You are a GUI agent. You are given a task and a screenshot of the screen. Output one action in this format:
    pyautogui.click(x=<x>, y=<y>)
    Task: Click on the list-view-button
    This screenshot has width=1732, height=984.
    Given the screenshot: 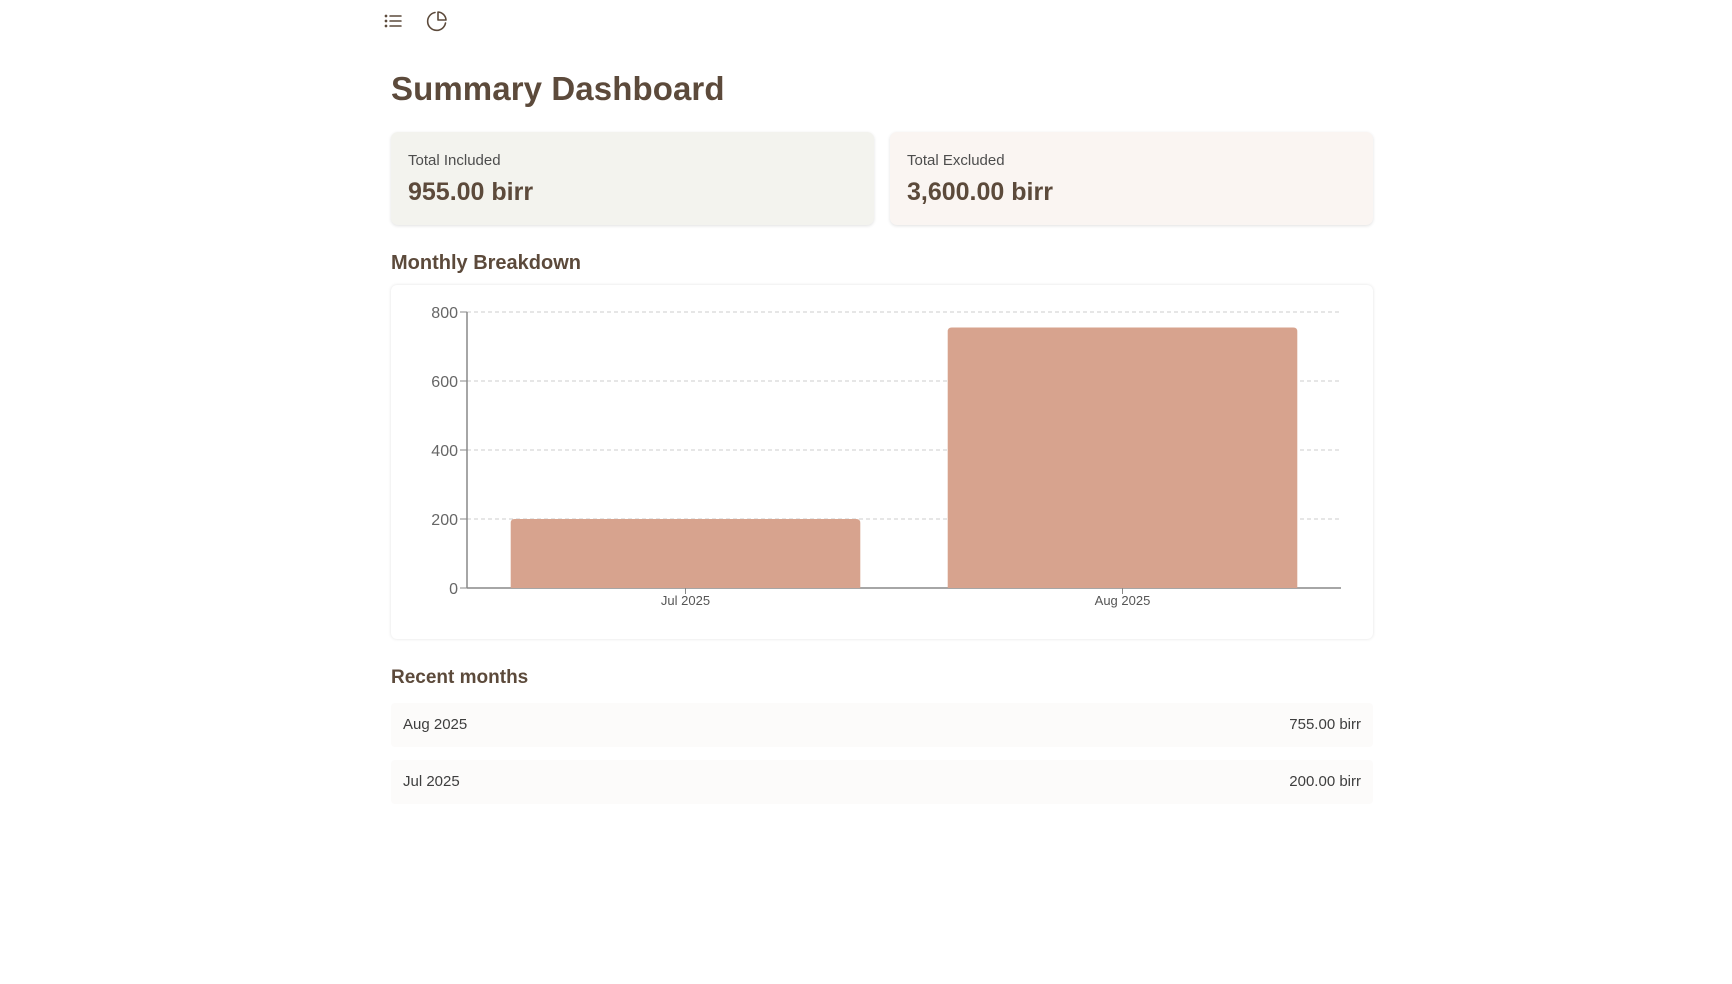 What is the action you would take?
    pyautogui.click(x=393, y=21)
    